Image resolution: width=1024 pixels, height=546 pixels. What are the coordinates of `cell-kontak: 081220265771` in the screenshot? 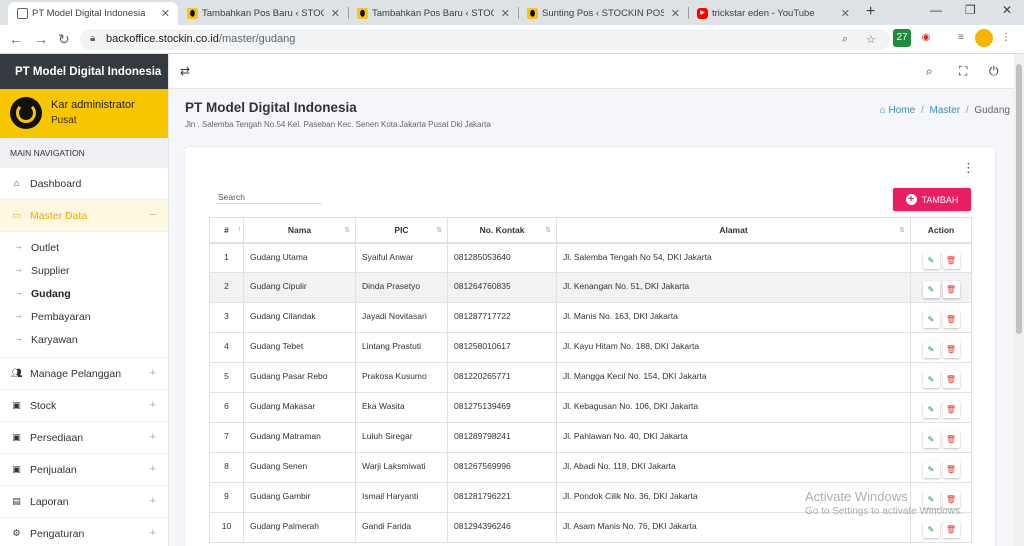 It's located at (502, 377).